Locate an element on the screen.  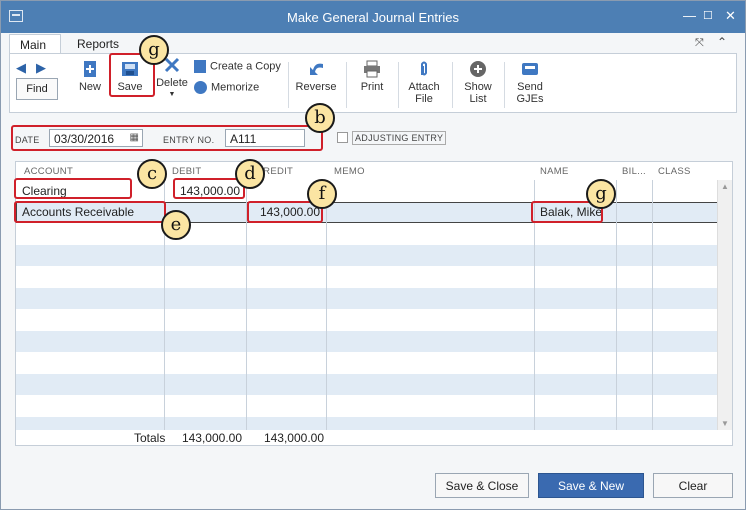
add-circle-icon is located at coordinates (478, 69).